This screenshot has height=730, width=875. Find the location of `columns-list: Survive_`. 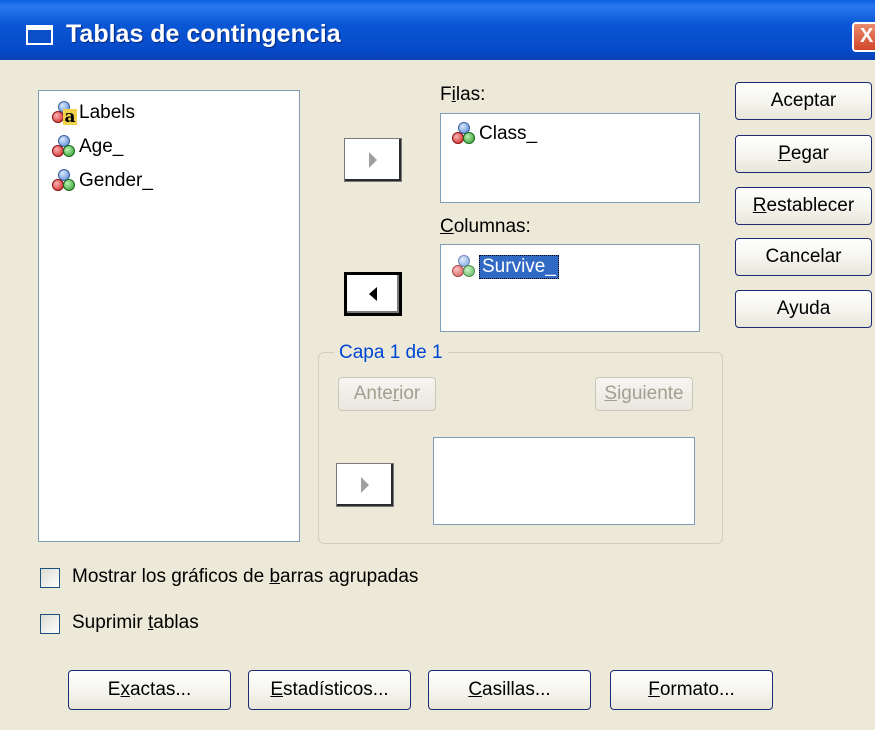

columns-list: Survive_ is located at coordinates (570, 288).